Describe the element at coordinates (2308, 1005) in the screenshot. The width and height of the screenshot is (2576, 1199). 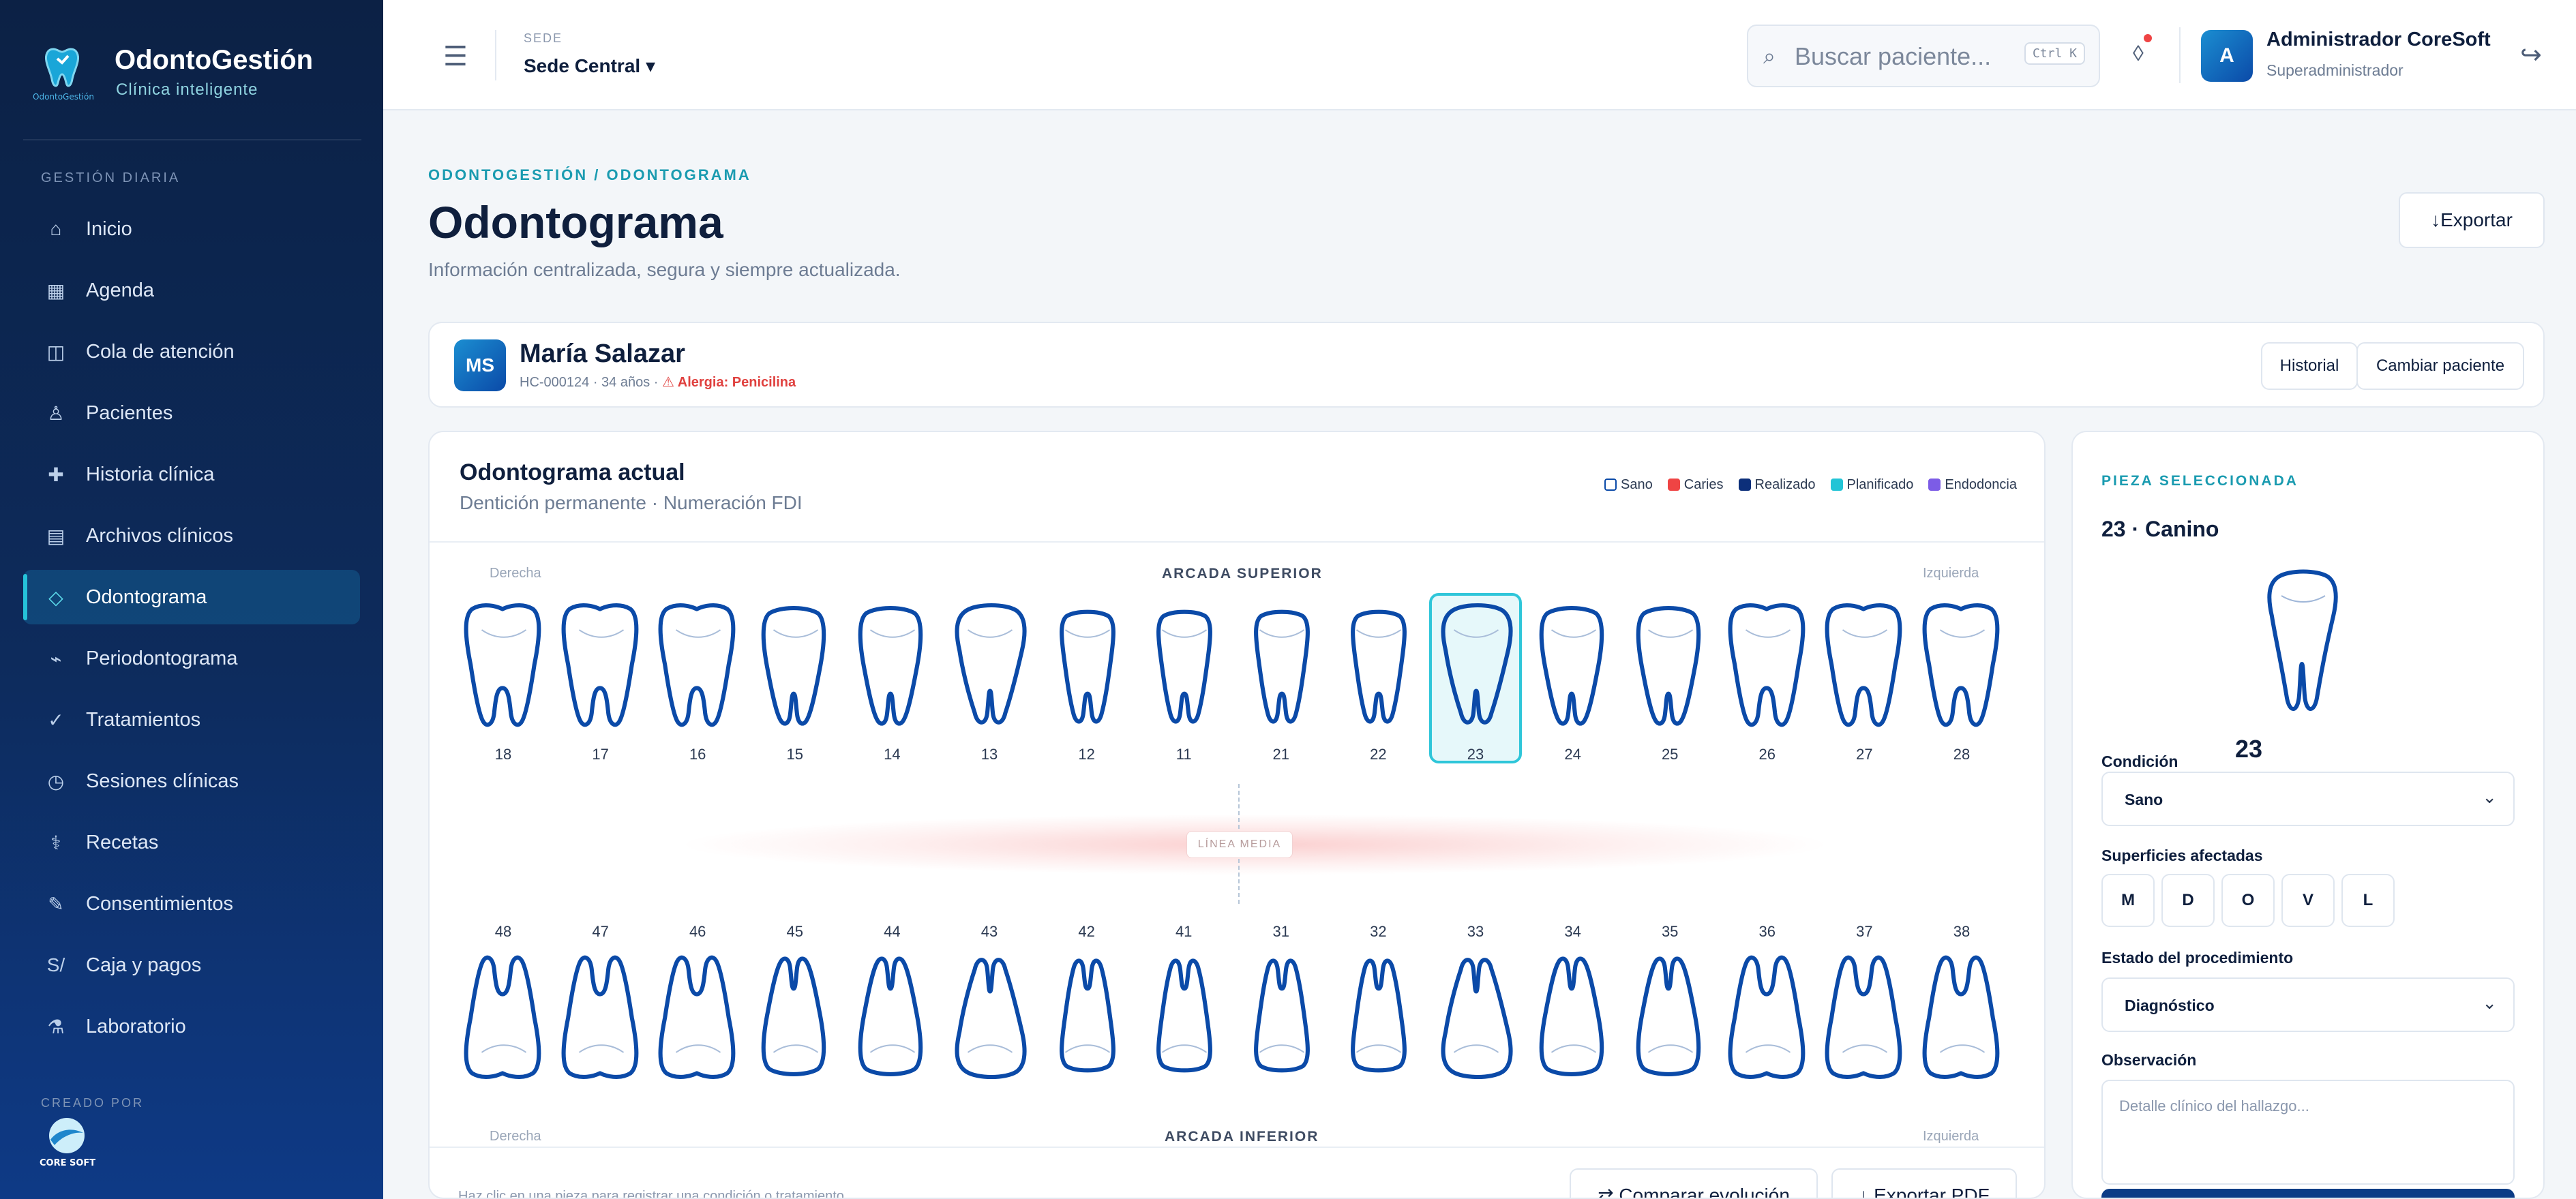
I see `procedure-select: Diagnóstico ⌄` at that location.